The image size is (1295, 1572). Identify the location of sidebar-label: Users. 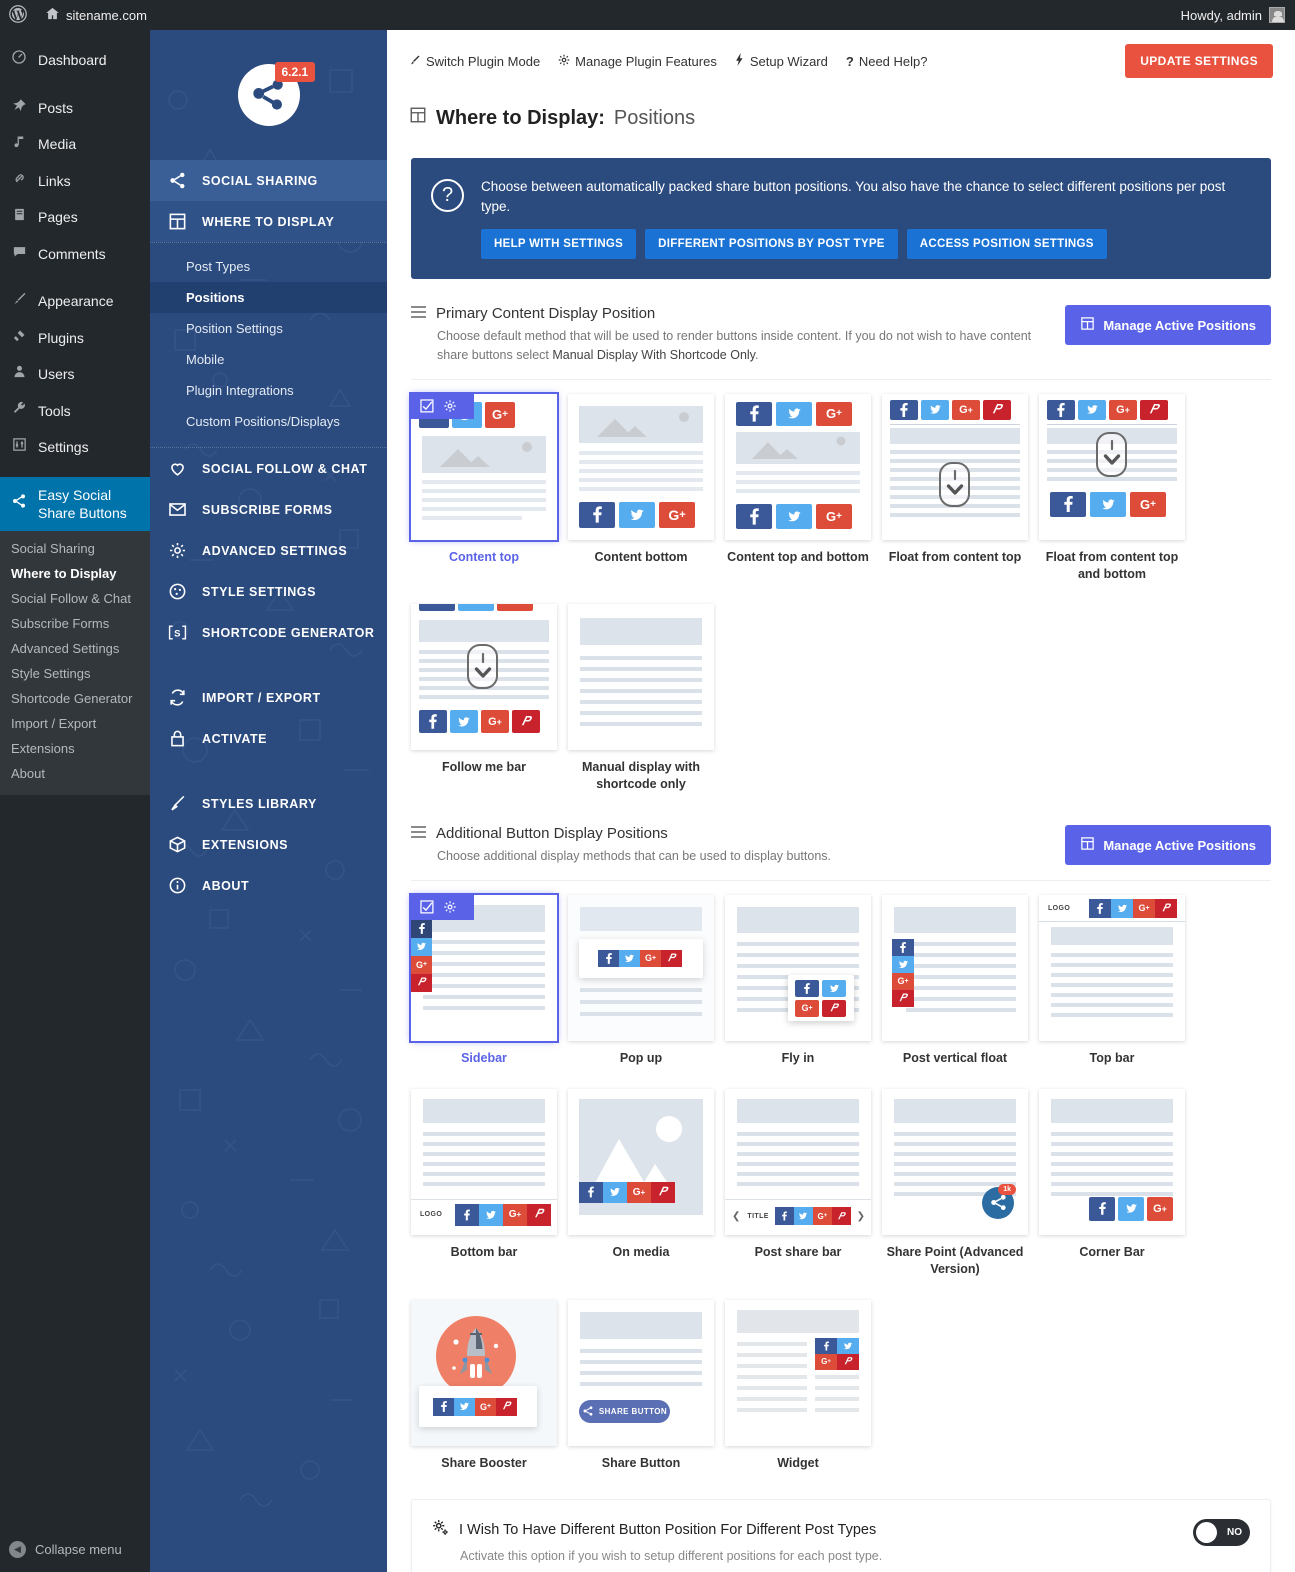
(56, 374).